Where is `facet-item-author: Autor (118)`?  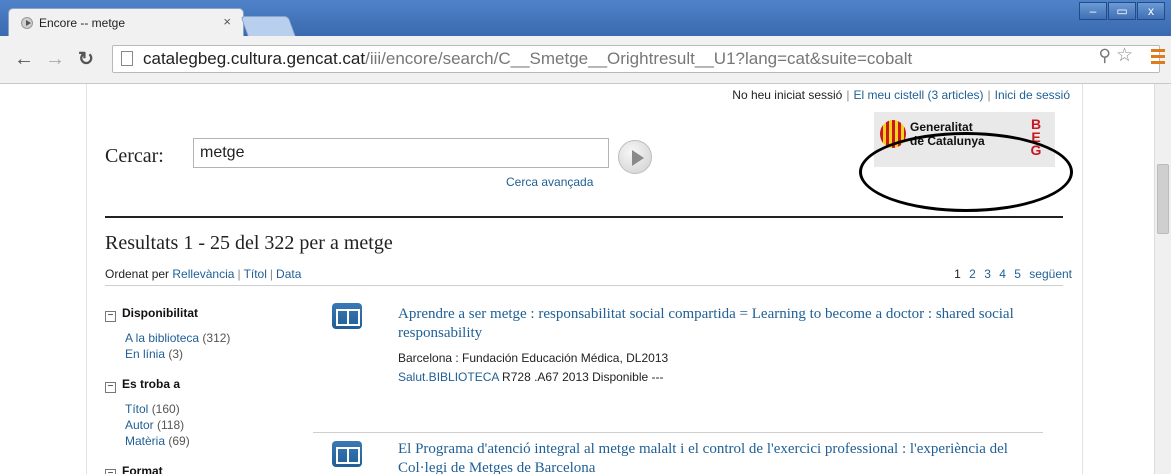
facet-item-author: Autor (118) is located at coordinates (154, 425).